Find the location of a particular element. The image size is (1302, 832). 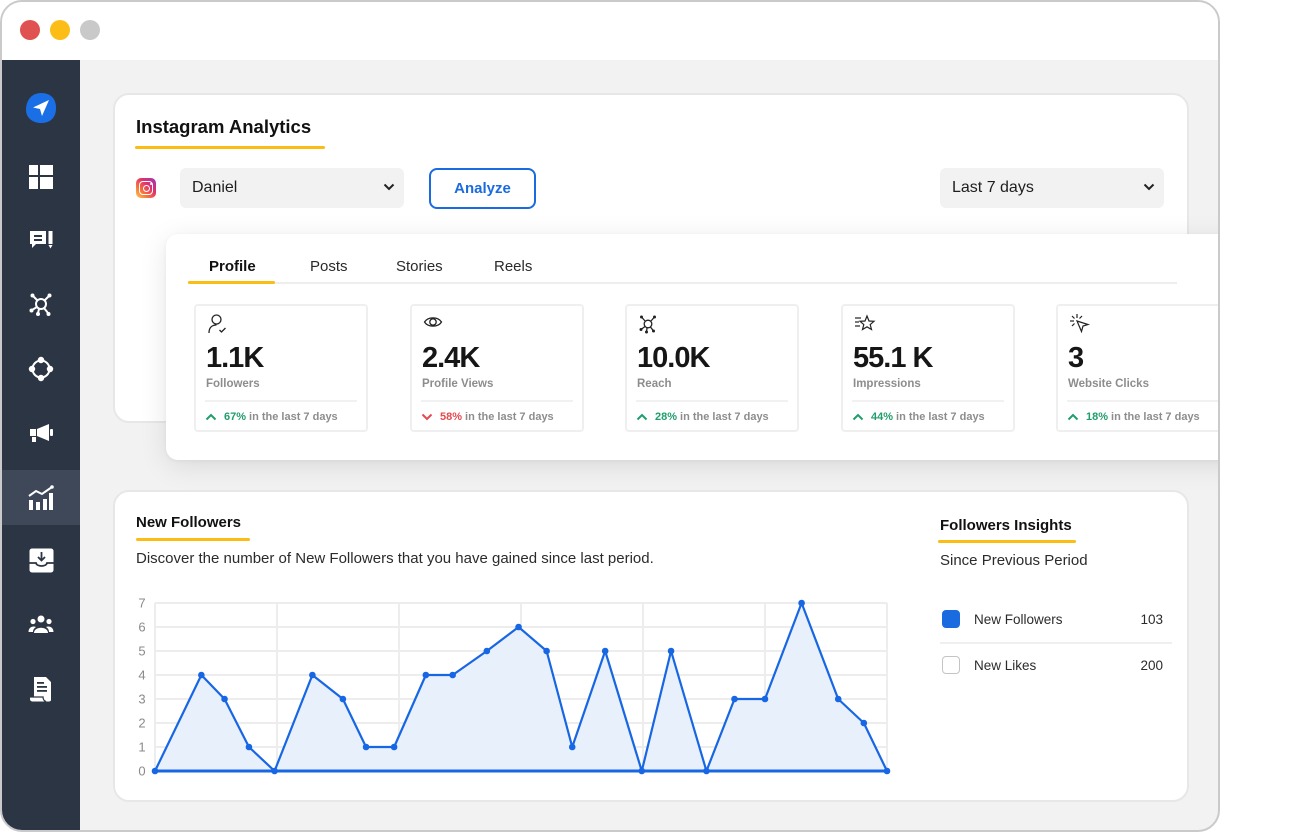

user-check-icon is located at coordinates (218, 324).